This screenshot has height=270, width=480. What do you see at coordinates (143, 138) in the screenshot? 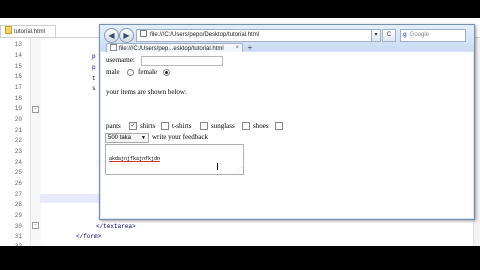
I see `chevron-down-icon: ▼` at bounding box center [143, 138].